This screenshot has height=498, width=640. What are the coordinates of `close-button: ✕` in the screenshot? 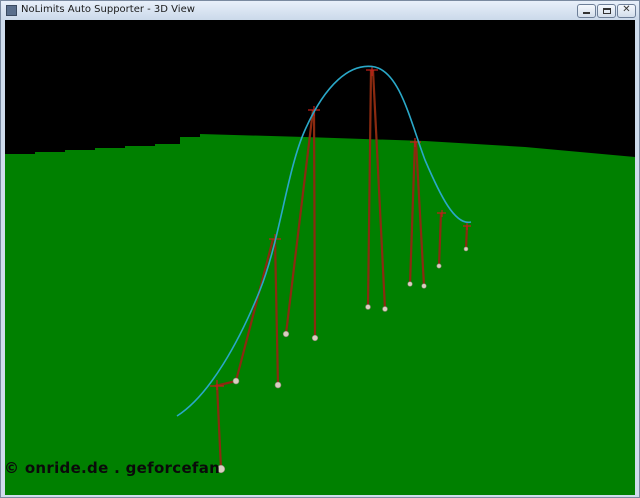 It's located at (626, 11).